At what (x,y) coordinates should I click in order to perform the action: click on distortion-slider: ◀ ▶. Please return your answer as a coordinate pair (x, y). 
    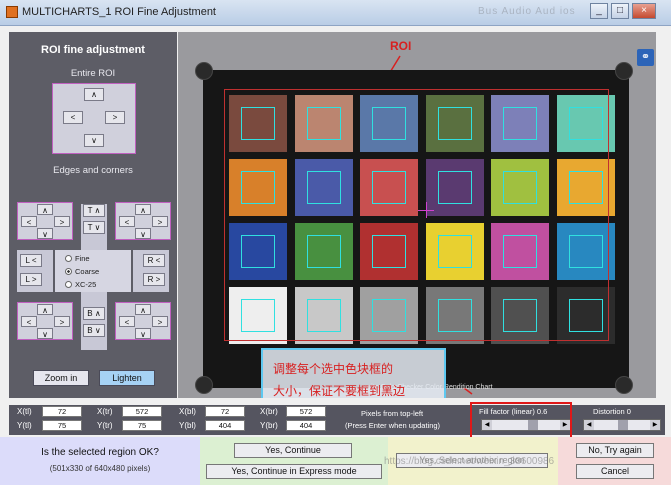
    Looking at the image, I should click on (622, 425).